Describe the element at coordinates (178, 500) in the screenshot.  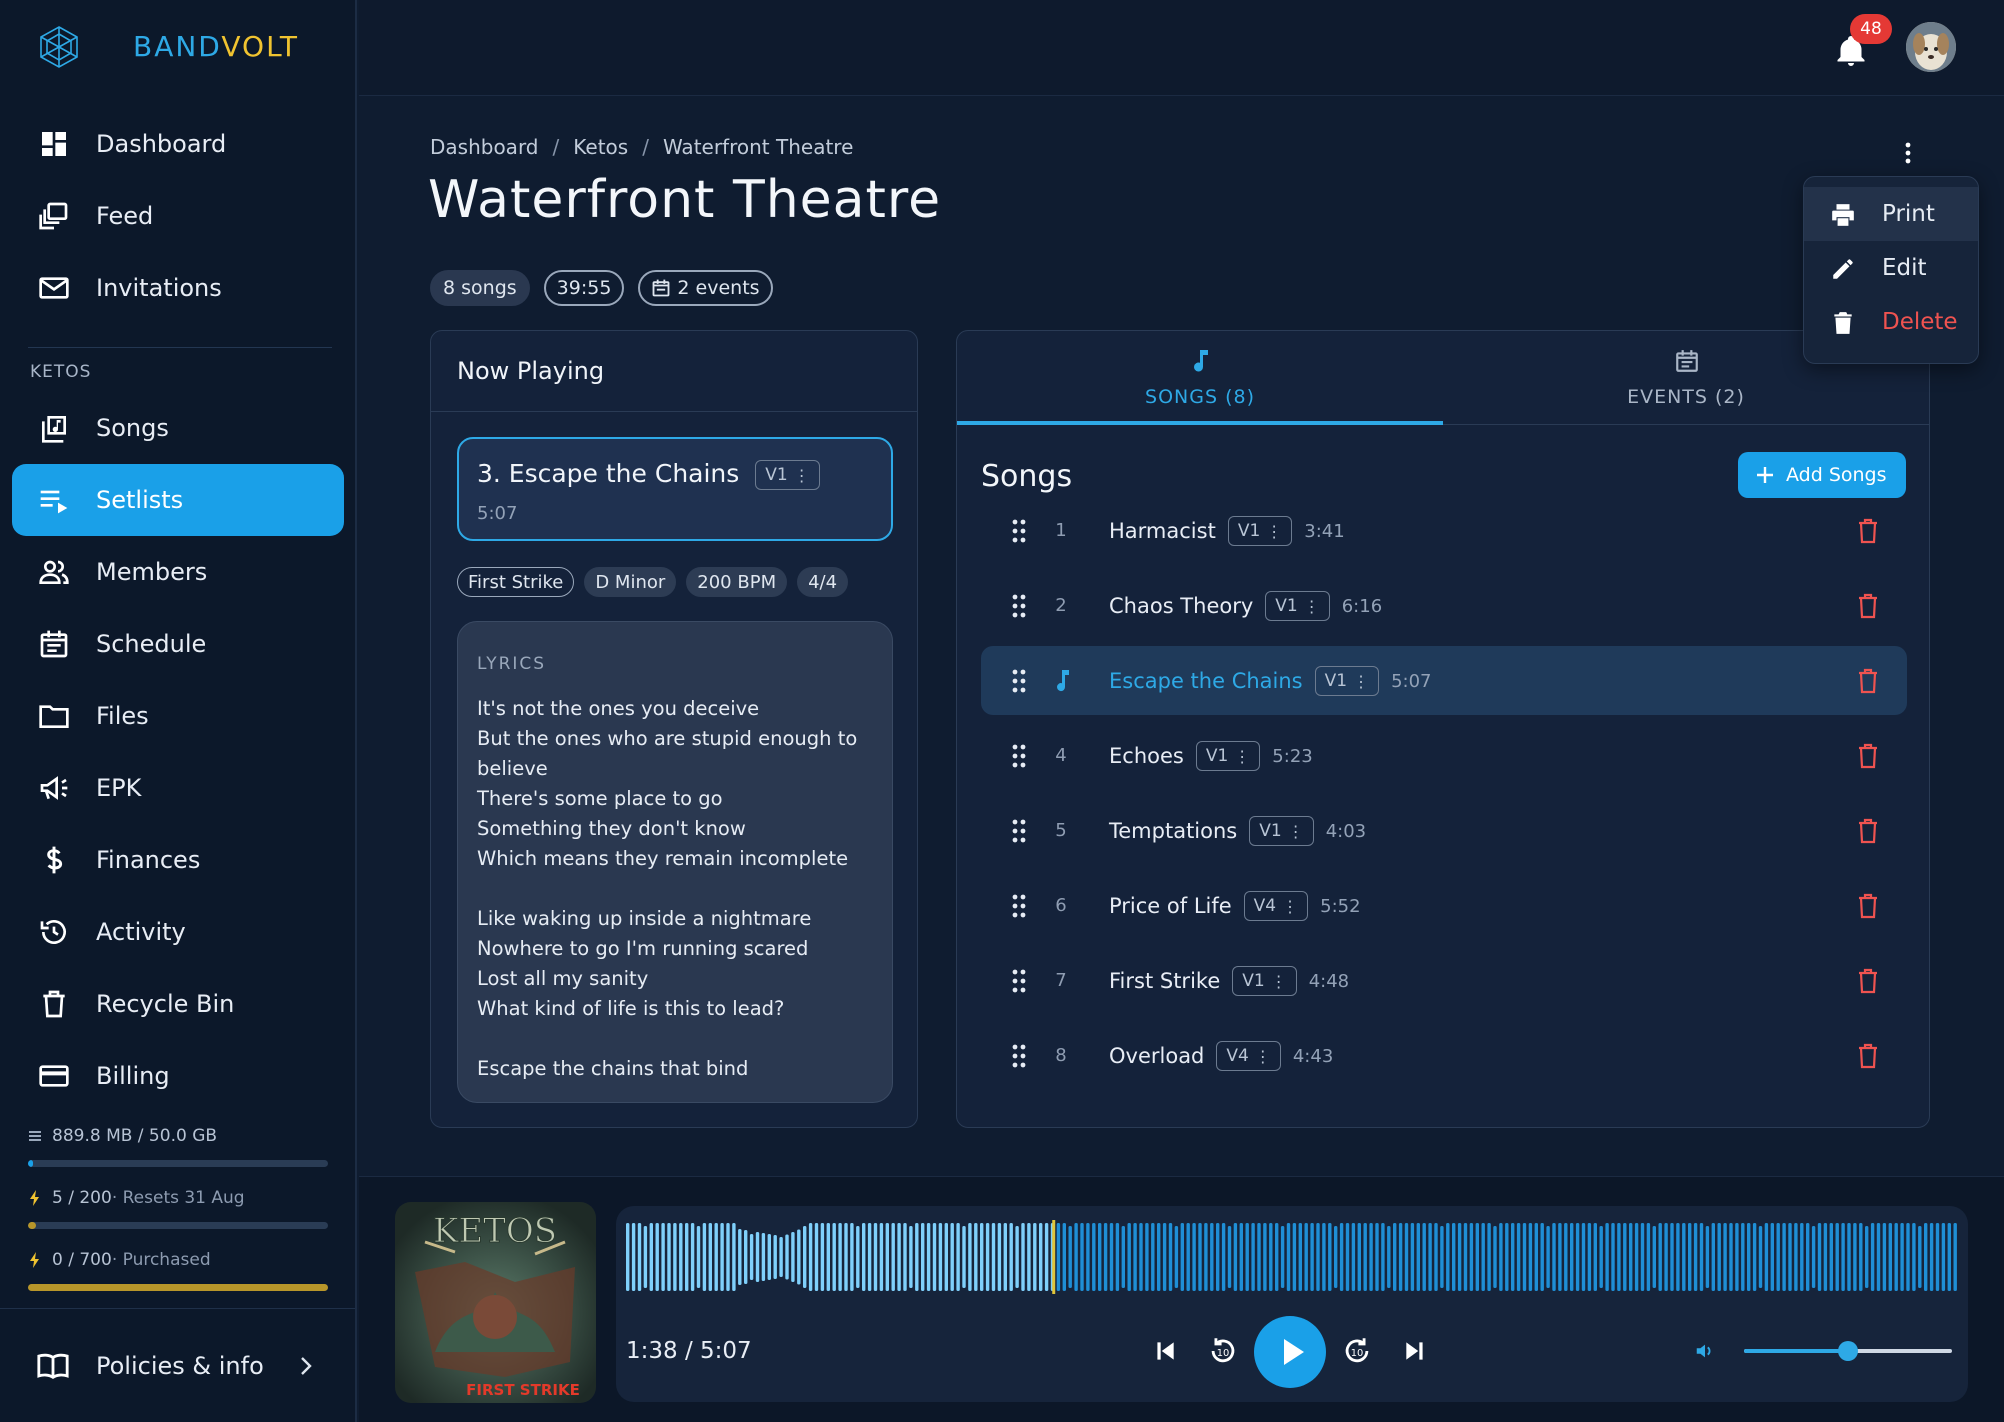
I see `sidebar-item-setlists: Setlists` at that location.